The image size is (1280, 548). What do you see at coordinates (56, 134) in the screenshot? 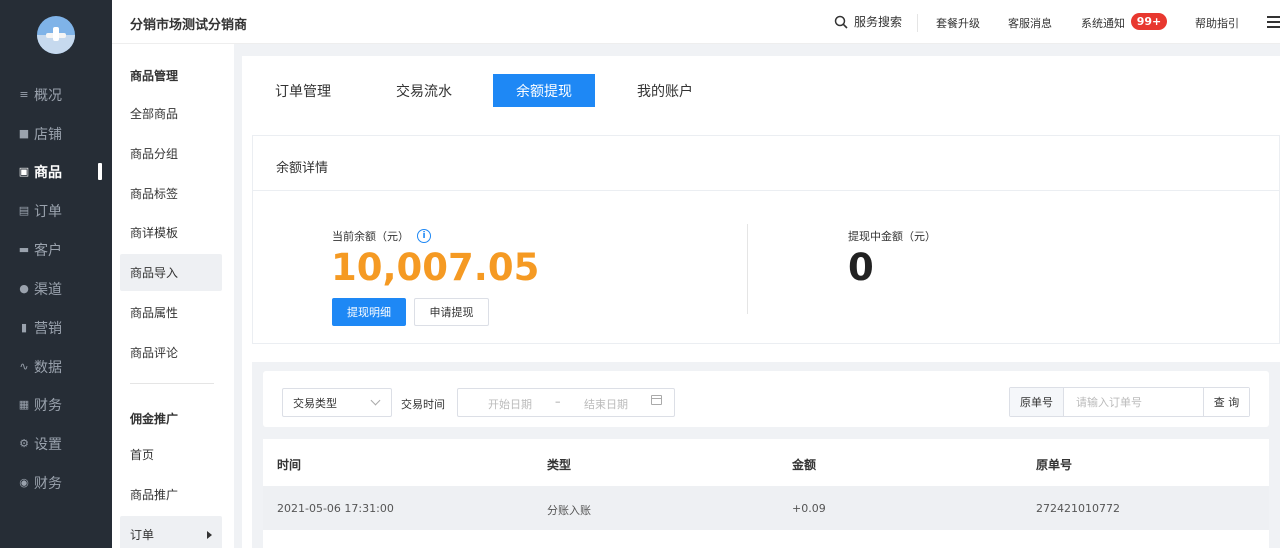
I see `nav-item-shop: ■ 店铺` at bounding box center [56, 134].